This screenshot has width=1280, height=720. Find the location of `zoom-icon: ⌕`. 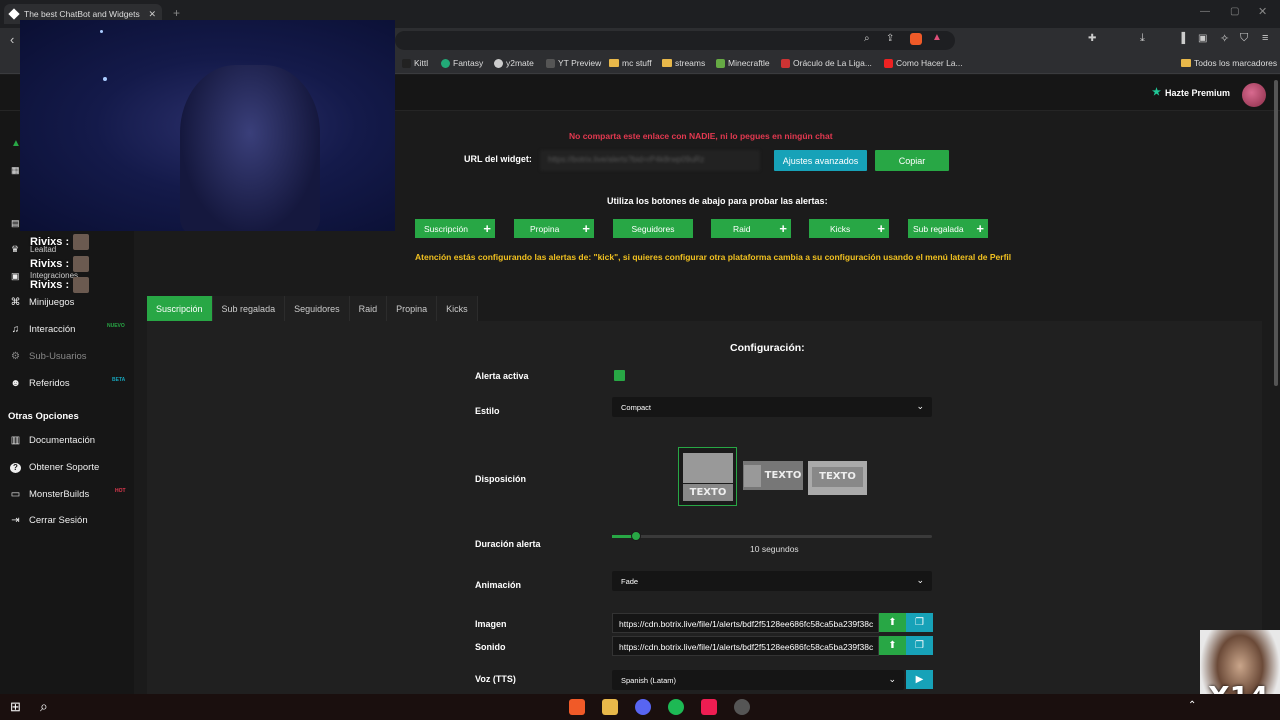

zoom-icon: ⌕ is located at coordinates (867, 38).